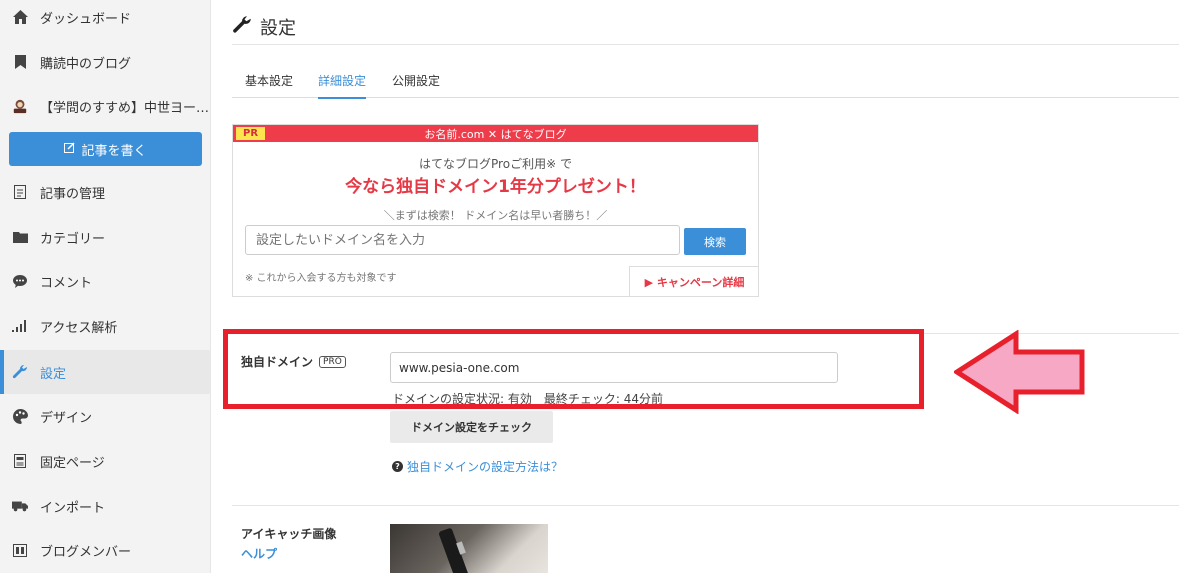 The height and width of the screenshot is (573, 1200). Describe the element at coordinates (105, 416) in the screenshot. I see `sidebar-item-design: デザイン` at that location.